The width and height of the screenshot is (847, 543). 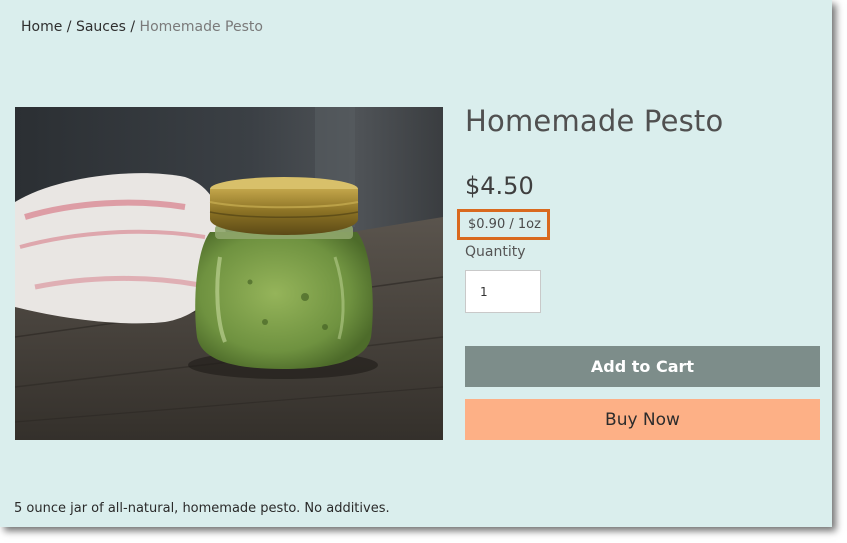 What do you see at coordinates (499, 186) in the screenshot?
I see `product-price: $4.50` at bounding box center [499, 186].